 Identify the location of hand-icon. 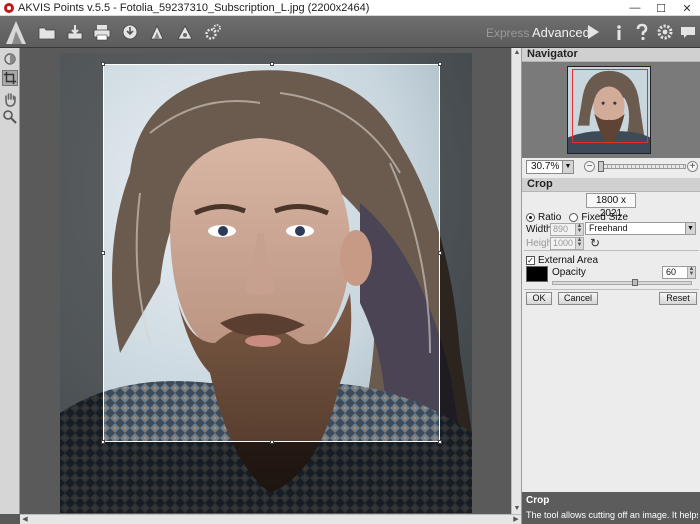
(10, 99).